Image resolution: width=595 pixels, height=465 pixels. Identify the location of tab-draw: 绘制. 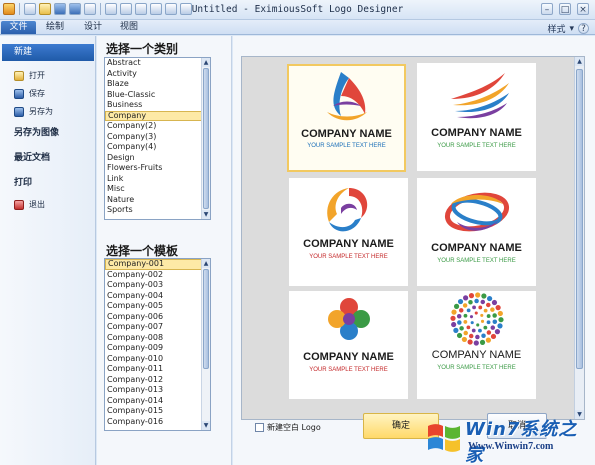
(55, 27).